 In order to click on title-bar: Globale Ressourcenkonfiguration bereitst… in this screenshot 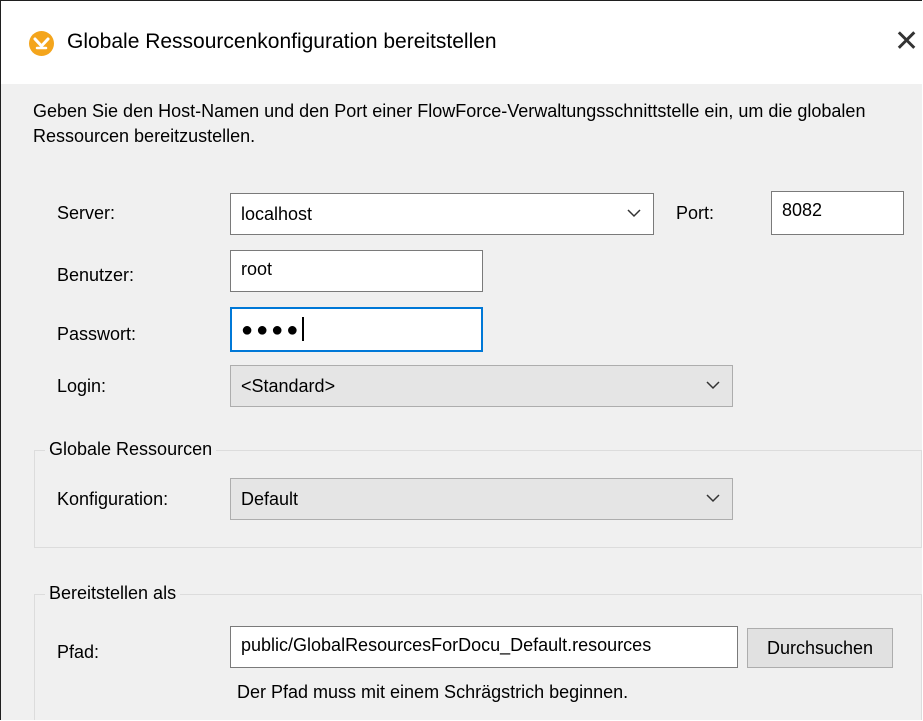, I will do `click(461, 42)`.